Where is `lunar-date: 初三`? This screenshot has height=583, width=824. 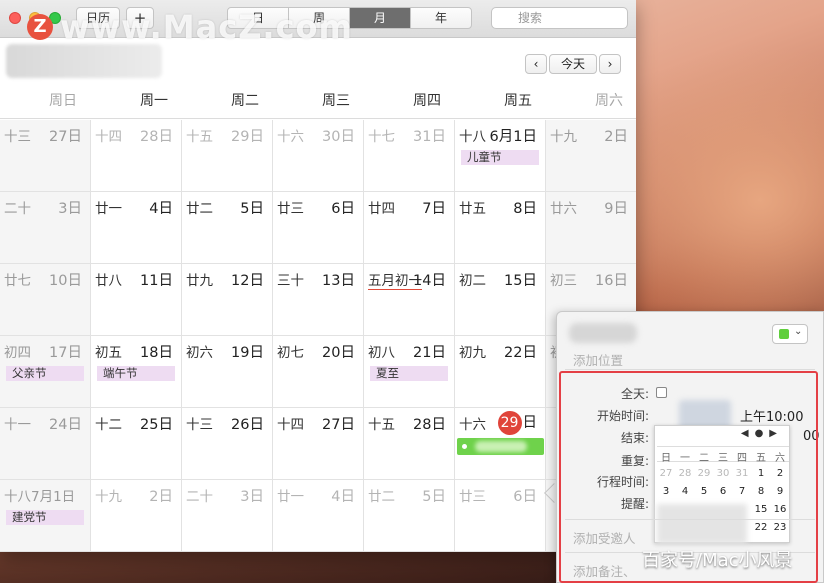 lunar-date: 初三 is located at coordinates (563, 281).